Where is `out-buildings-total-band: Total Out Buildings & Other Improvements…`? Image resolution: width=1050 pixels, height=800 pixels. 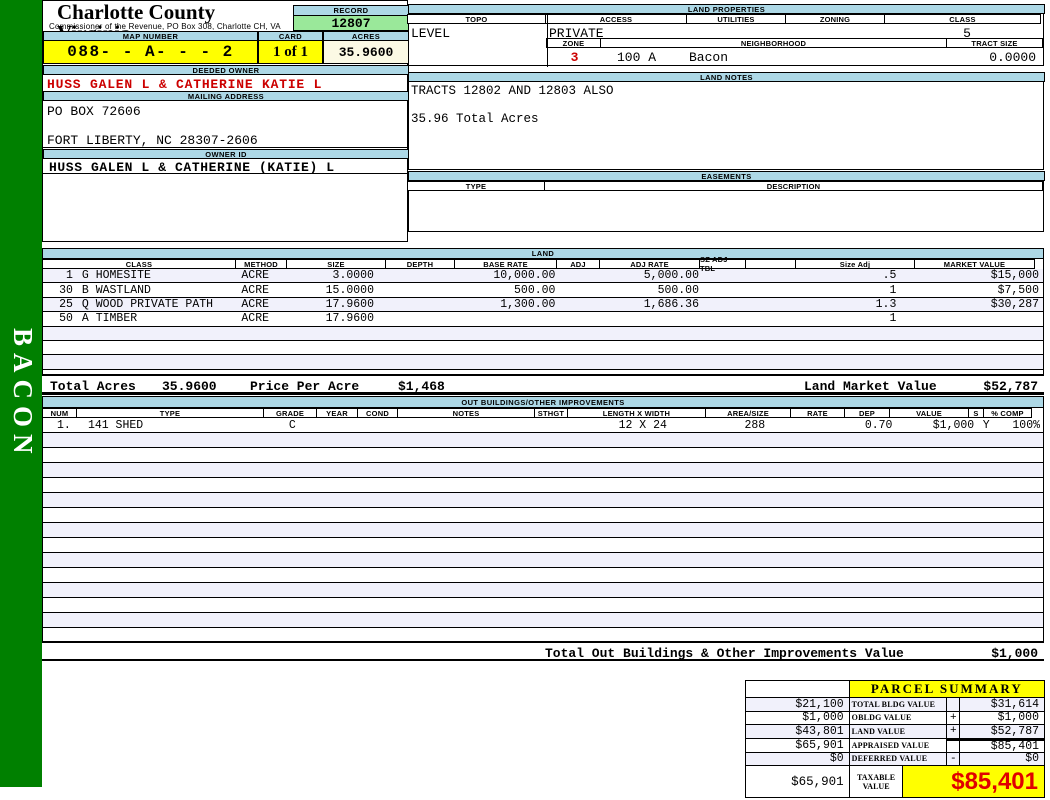
out-buildings-total-band: Total Out Buildings & Other Improvements… is located at coordinates (543, 651).